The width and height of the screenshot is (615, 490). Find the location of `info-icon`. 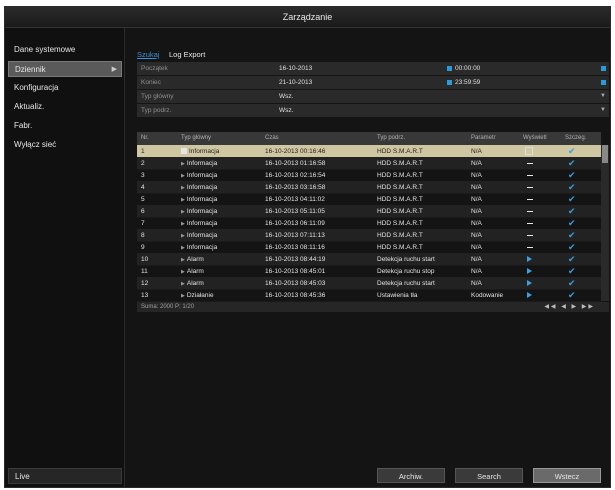

info-icon is located at coordinates (184, 151).